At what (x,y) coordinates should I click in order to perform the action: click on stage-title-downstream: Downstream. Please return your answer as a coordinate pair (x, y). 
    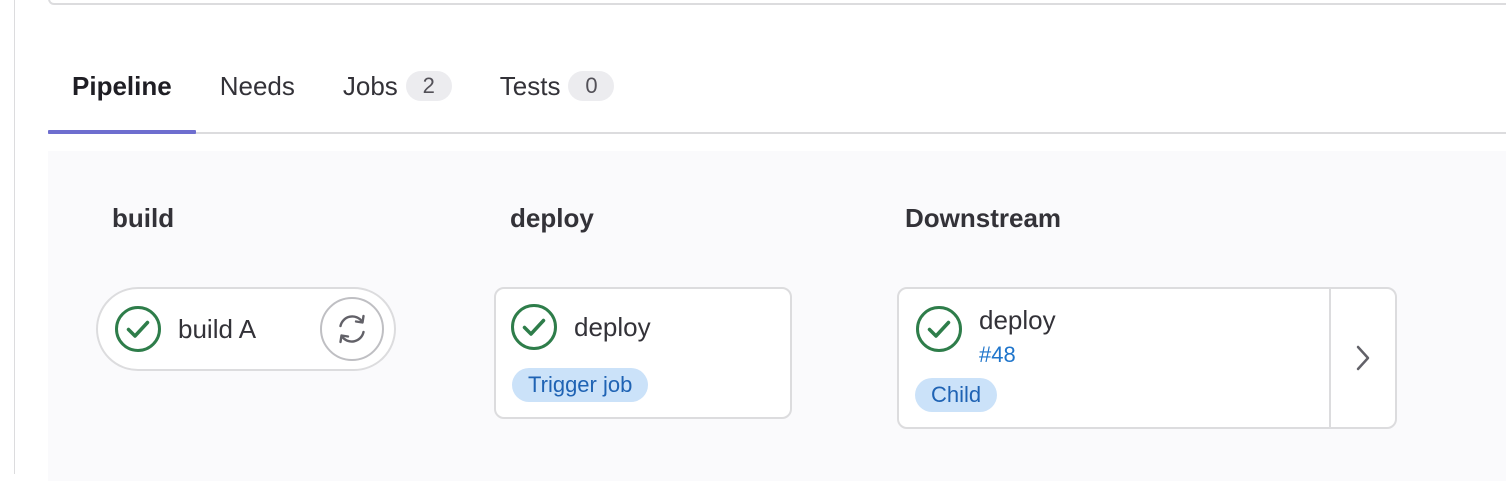
    Looking at the image, I should click on (983, 218).